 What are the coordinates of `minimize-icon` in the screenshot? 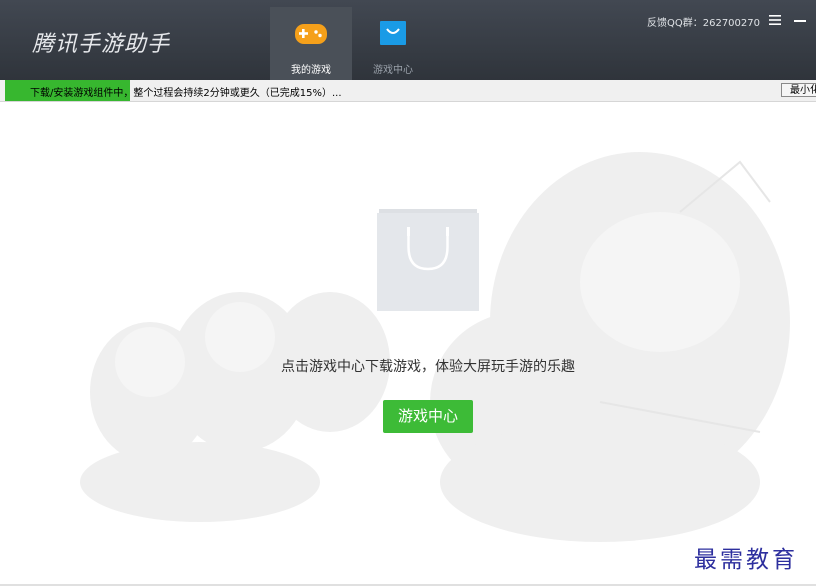 It's located at (800, 21).